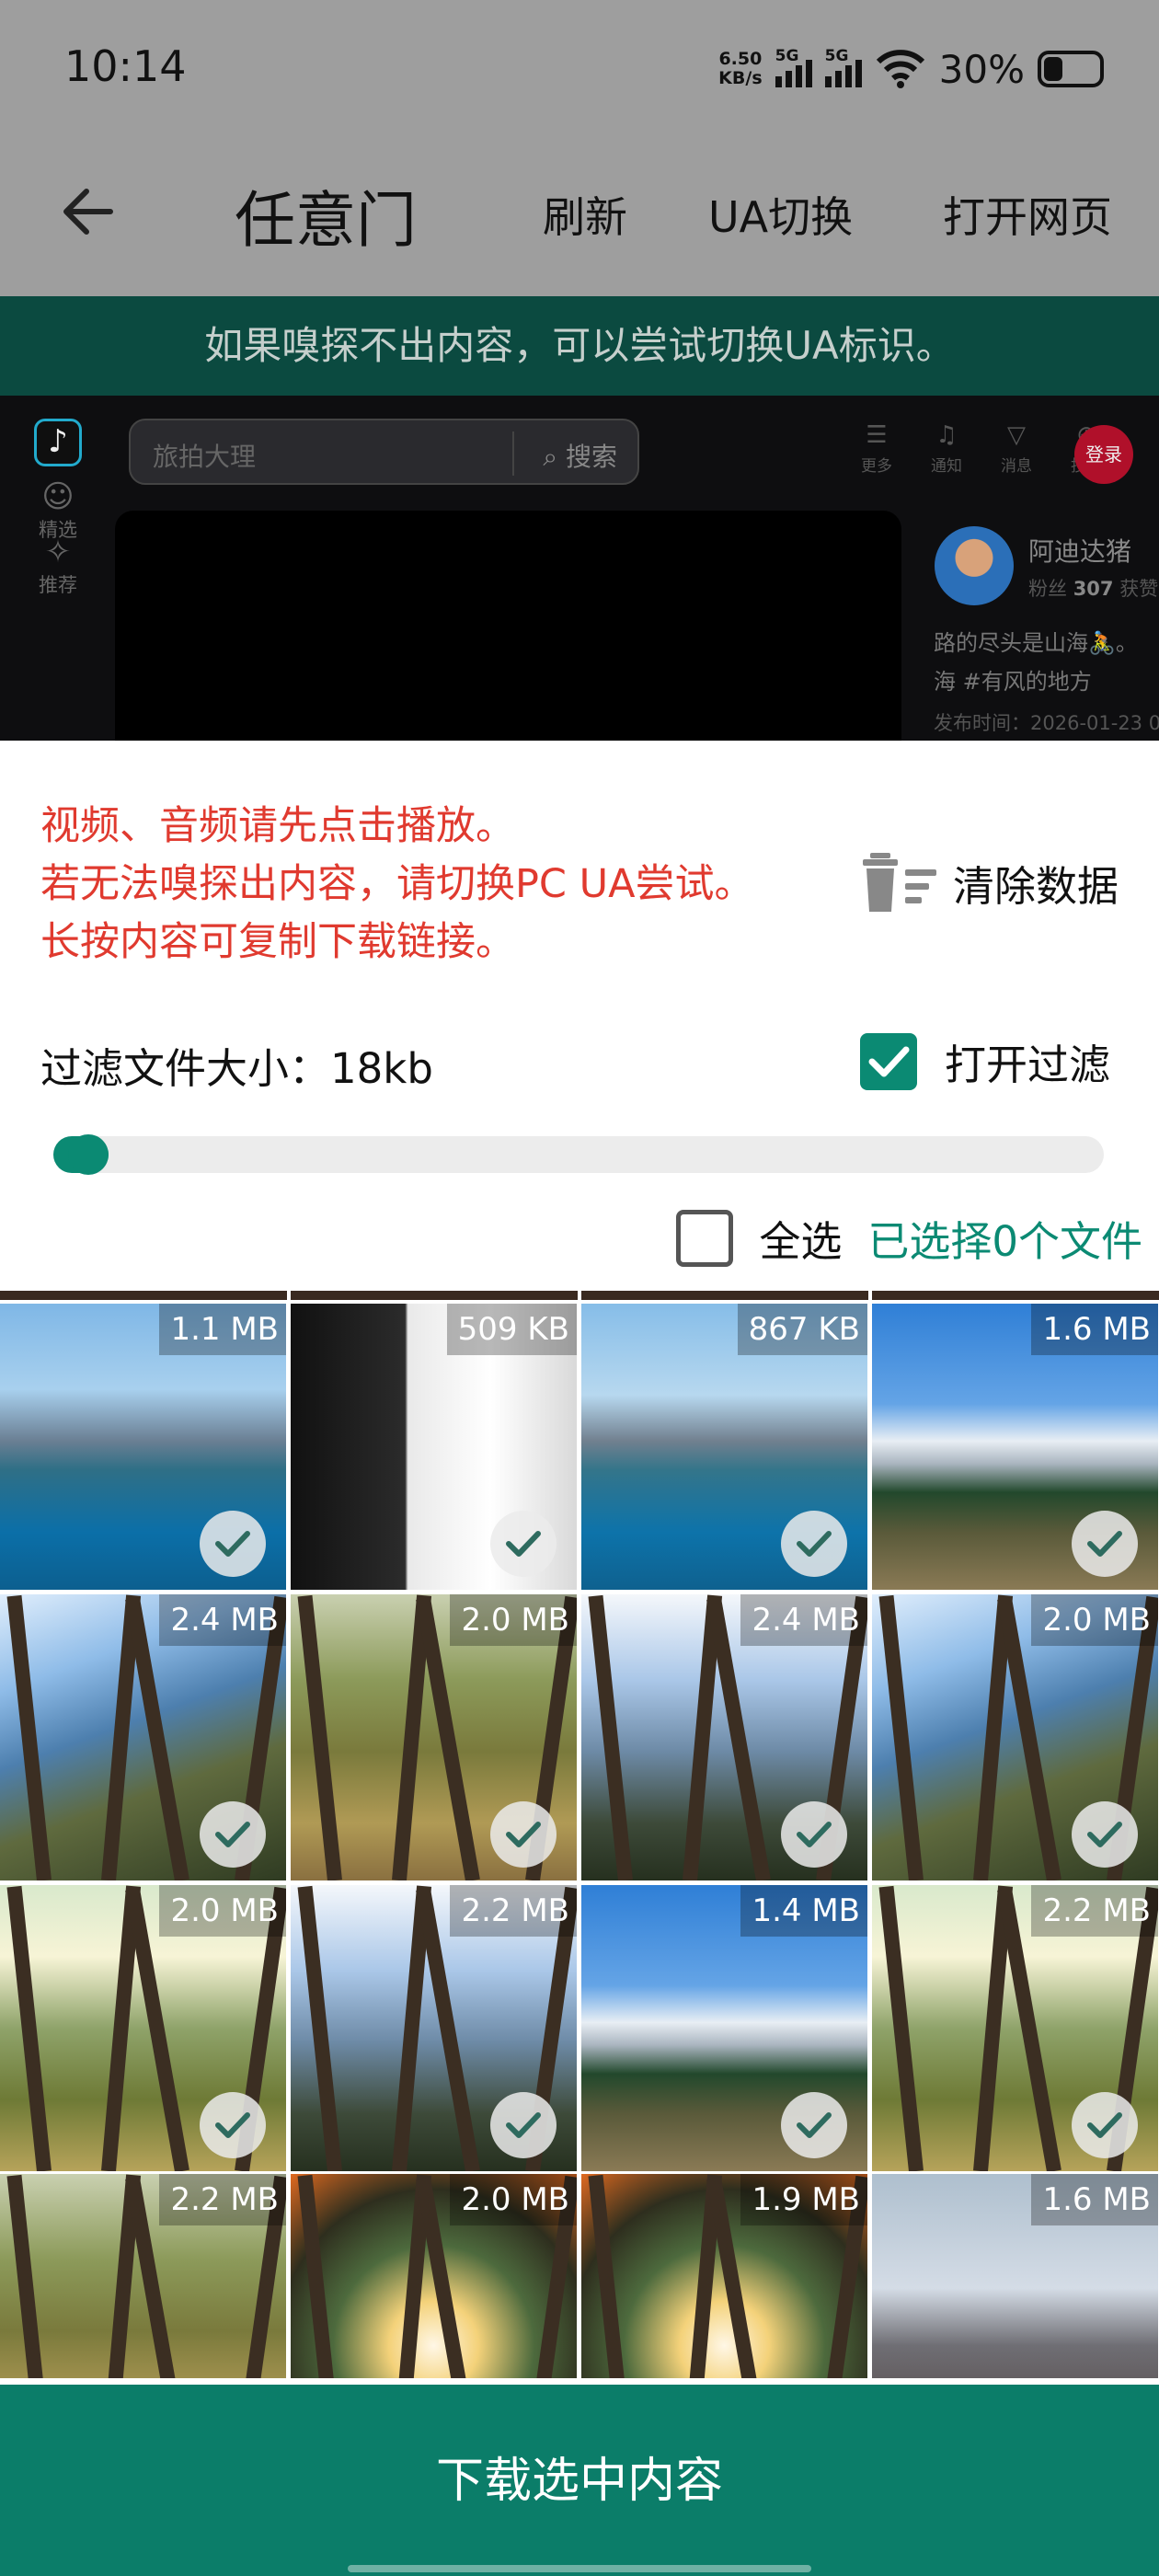  Describe the element at coordinates (1028, 1065) in the screenshot. I see `filter-toggle-label: 打开过滤` at that location.